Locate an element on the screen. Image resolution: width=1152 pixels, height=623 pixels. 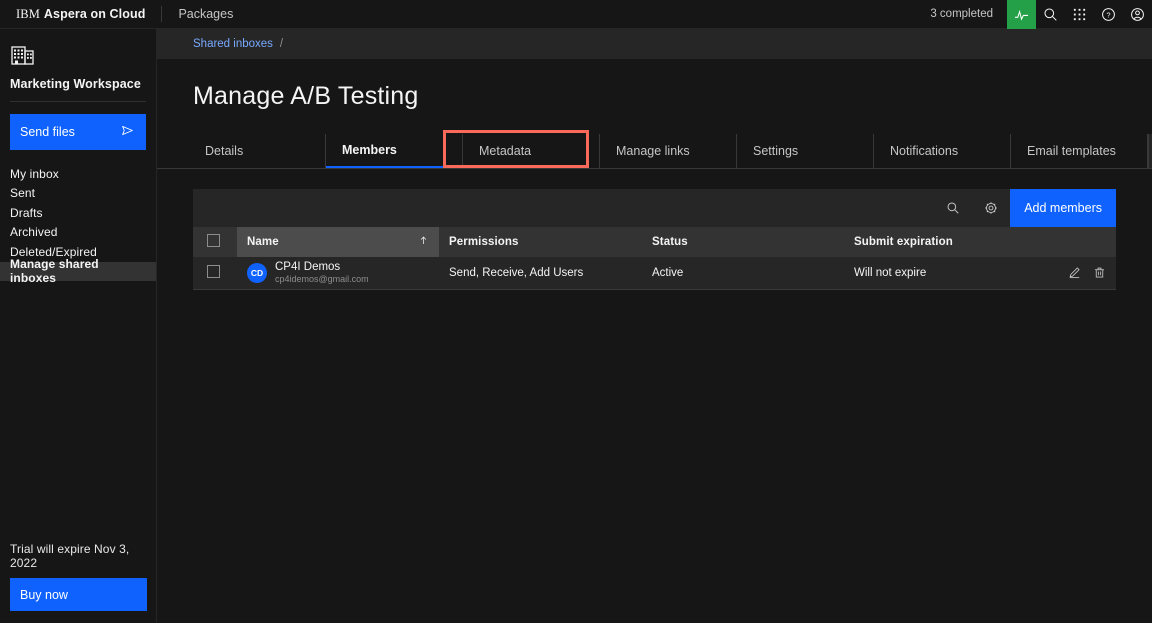
chevron-right-icon is located at coordinates (1150, 151).